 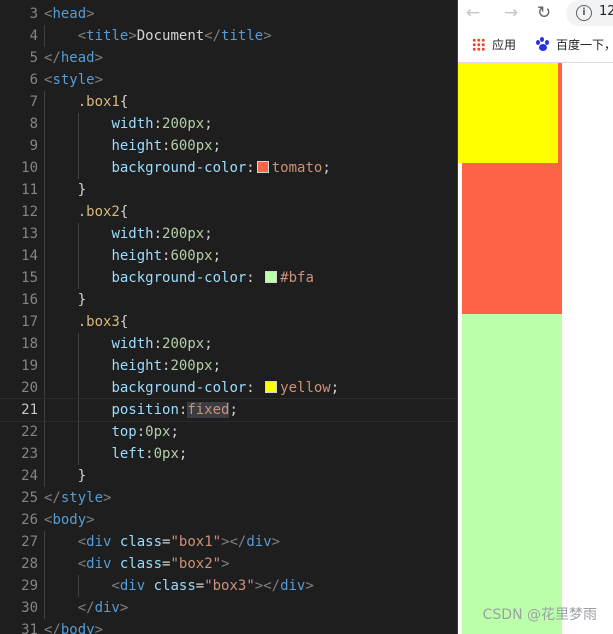 What do you see at coordinates (228, 520) in the screenshot?
I see `code-line: 26 <body>` at bounding box center [228, 520].